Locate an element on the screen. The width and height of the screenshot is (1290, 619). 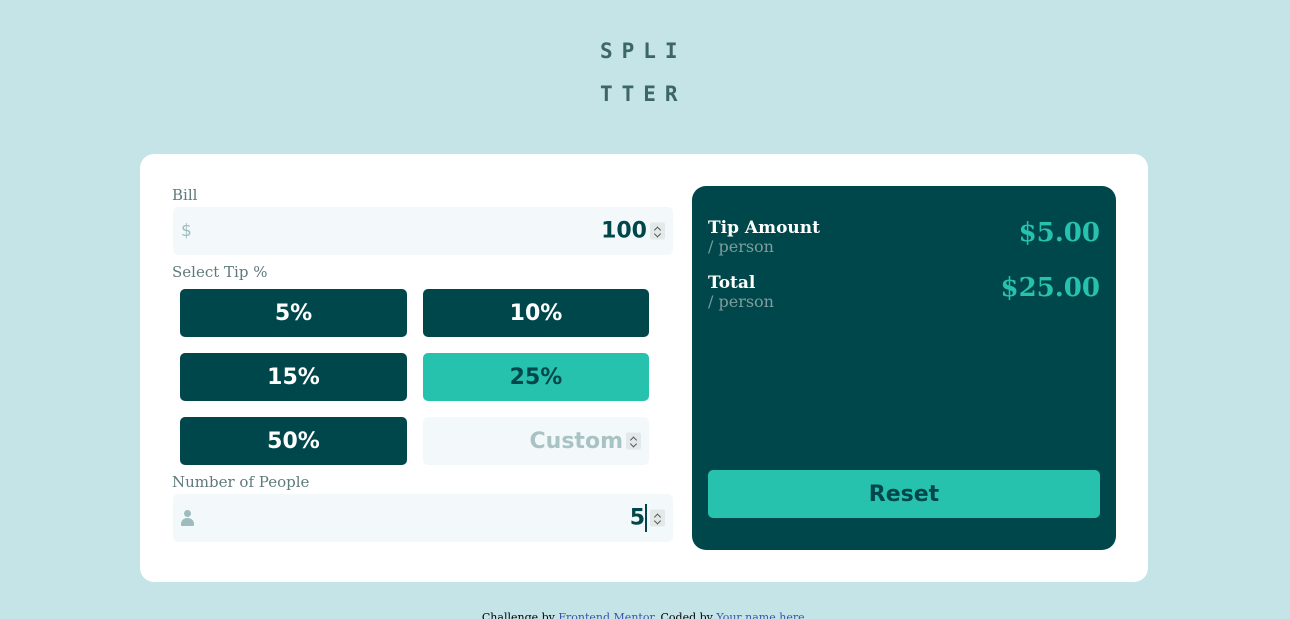
person-icon is located at coordinates (187, 518).